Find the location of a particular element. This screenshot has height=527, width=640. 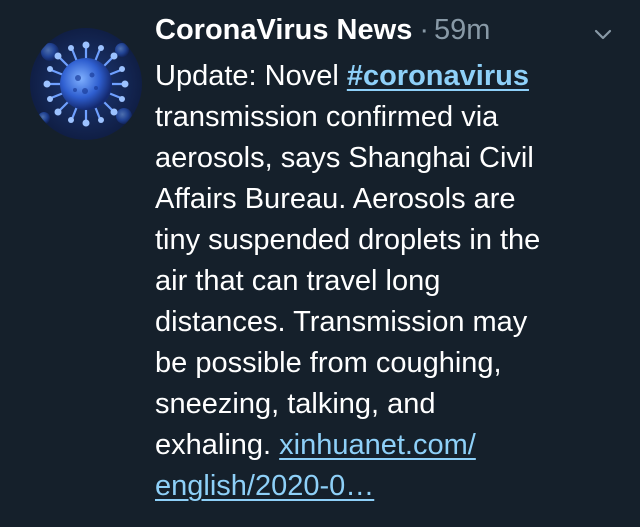

avatar is located at coordinates (86, 84).